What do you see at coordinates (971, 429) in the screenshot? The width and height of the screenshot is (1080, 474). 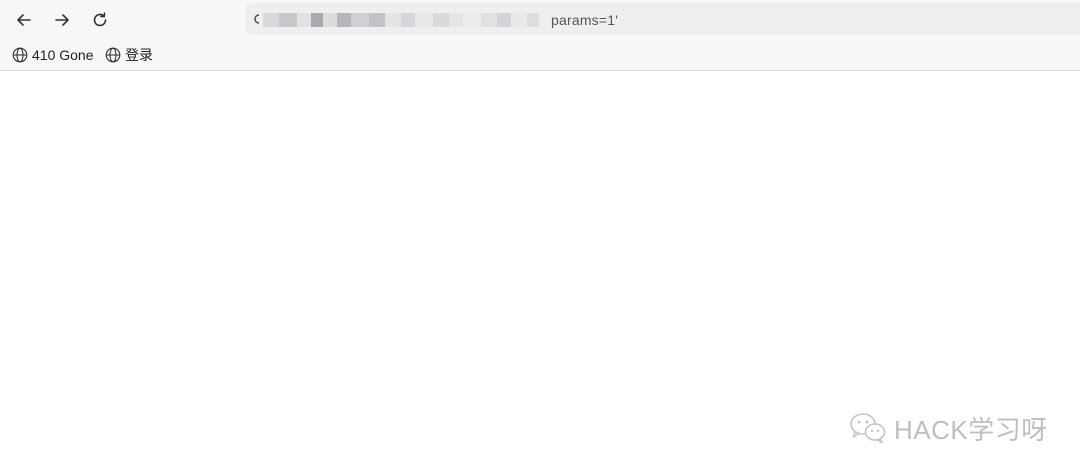 I see `watermark-text: HACK学习呀` at bounding box center [971, 429].